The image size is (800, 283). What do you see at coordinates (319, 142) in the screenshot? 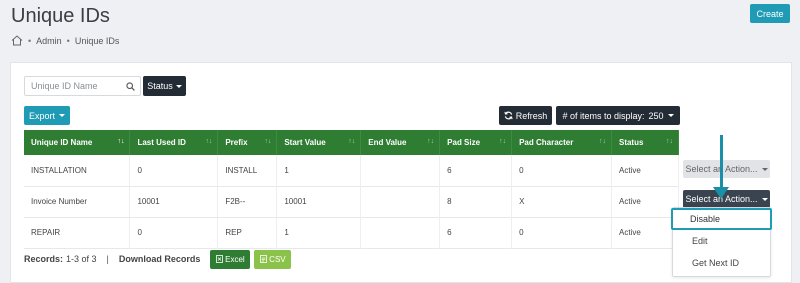
I see `column-header-start-value: Start Value ↑↓` at bounding box center [319, 142].